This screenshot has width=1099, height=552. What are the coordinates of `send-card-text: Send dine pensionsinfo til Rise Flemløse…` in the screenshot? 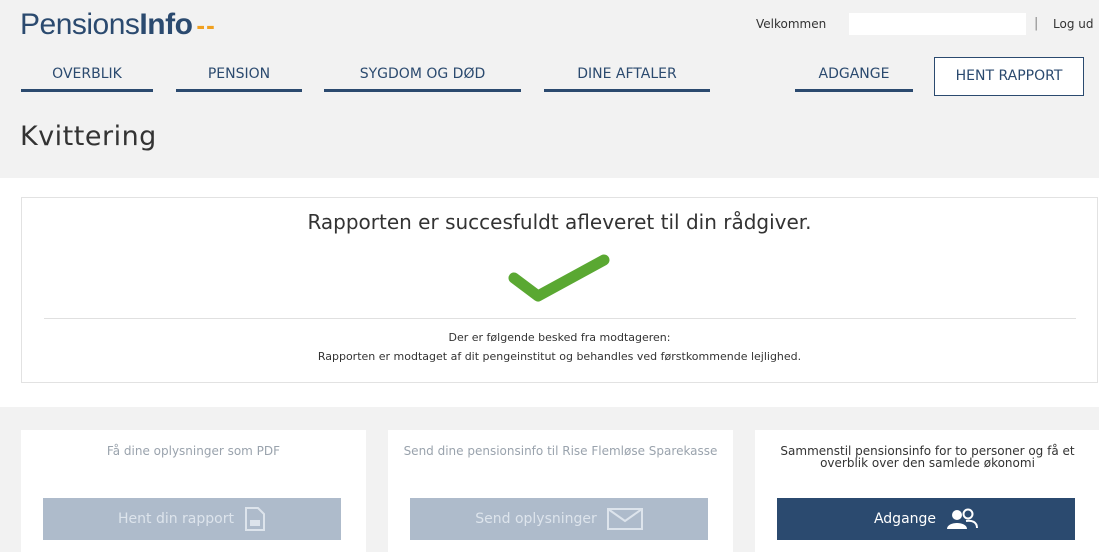 It's located at (560, 451).